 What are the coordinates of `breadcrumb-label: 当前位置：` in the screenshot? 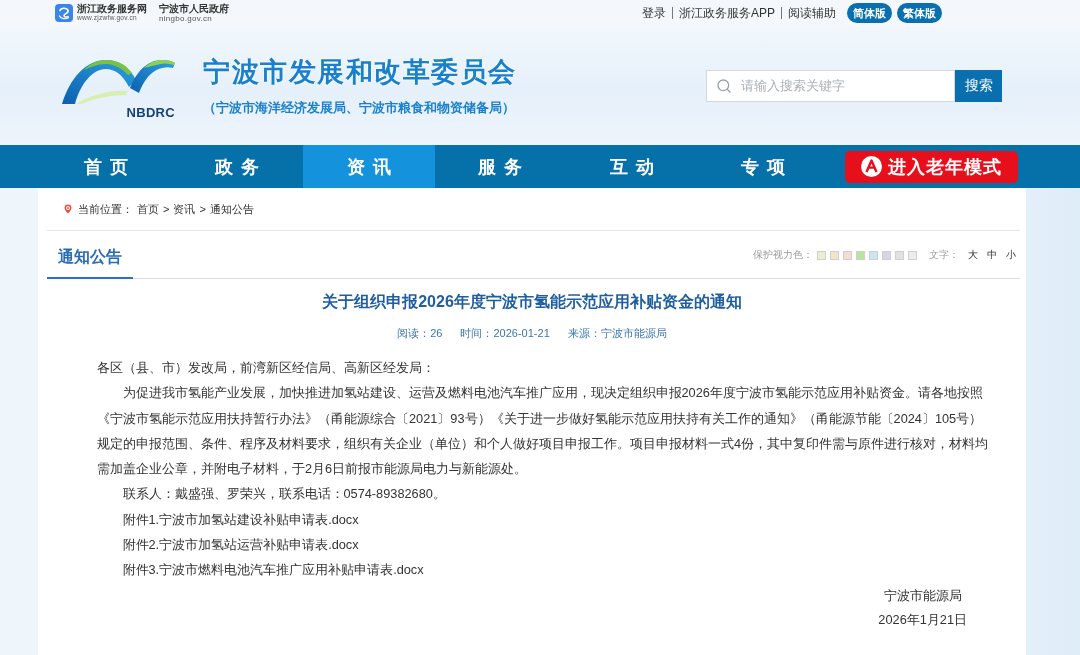 It's located at (105, 209).